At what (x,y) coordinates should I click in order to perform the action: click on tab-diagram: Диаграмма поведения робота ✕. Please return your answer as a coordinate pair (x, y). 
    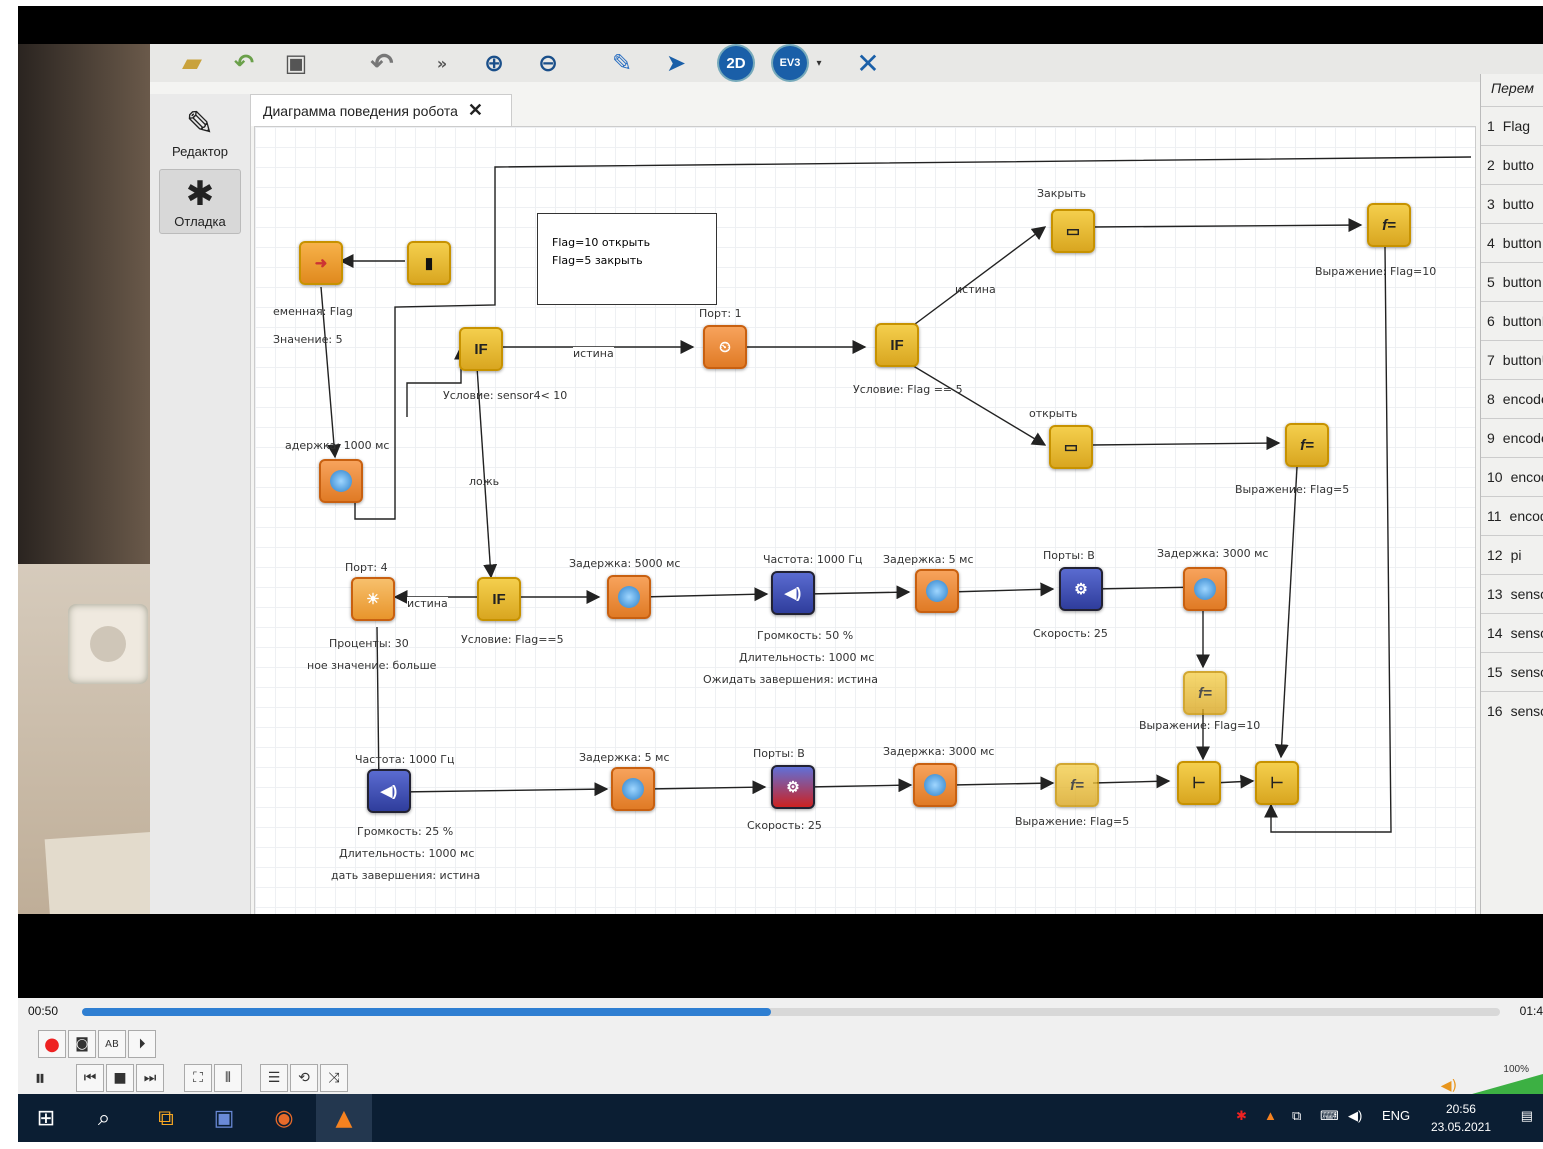
    Looking at the image, I should click on (381, 110).